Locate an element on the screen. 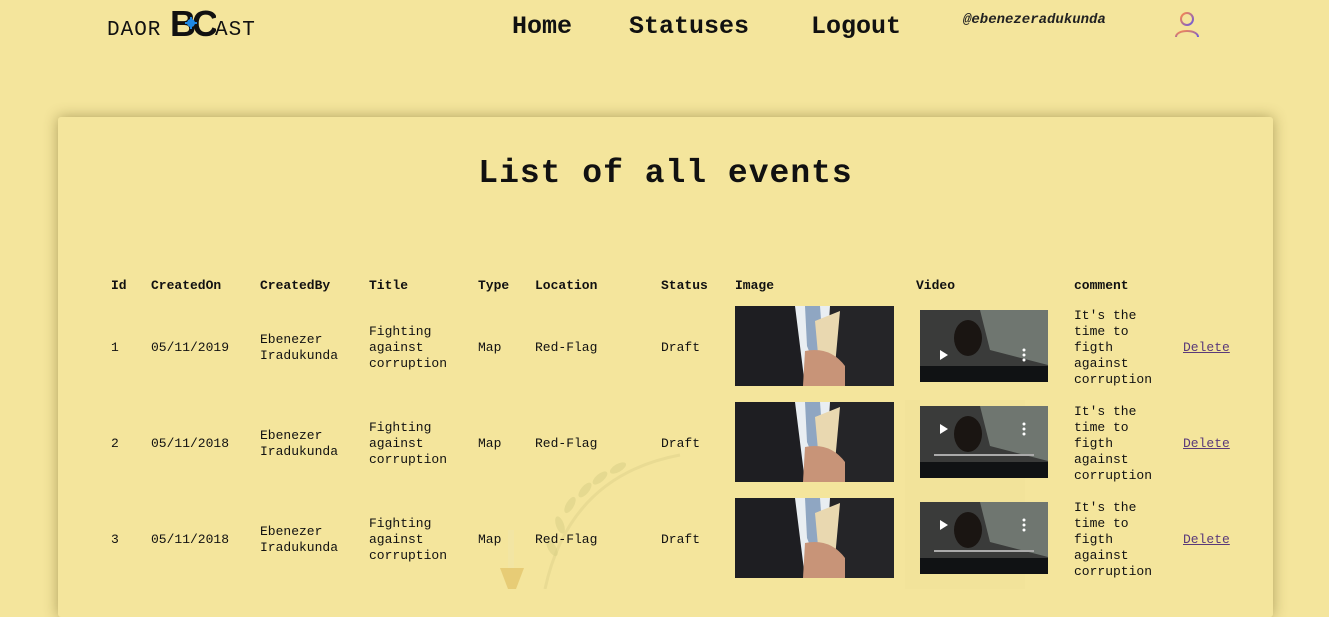 Image resolution: width=1329 pixels, height=617 pixels. cell-id: 3 is located at coordinates (115, 539).